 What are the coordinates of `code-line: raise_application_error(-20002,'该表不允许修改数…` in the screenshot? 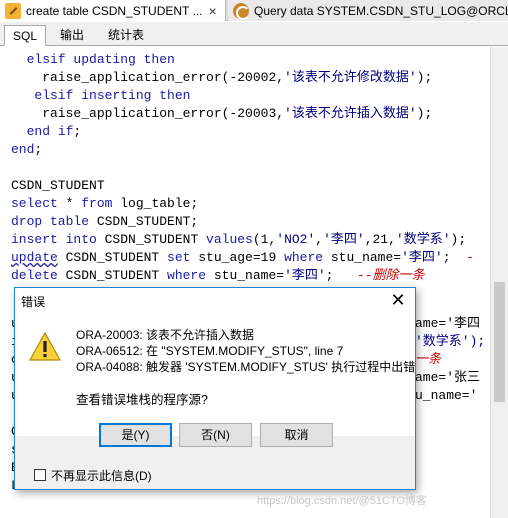 It's located at (222, 77).